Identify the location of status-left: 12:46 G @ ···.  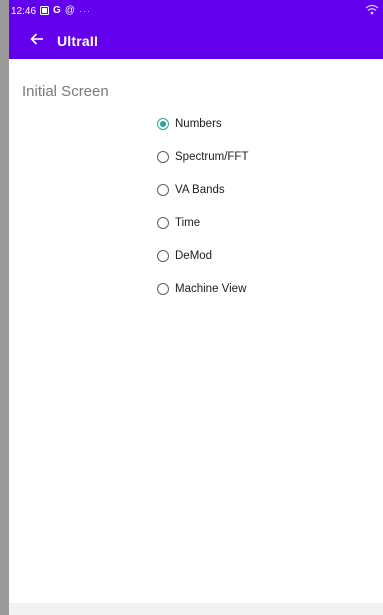
(50, 11).